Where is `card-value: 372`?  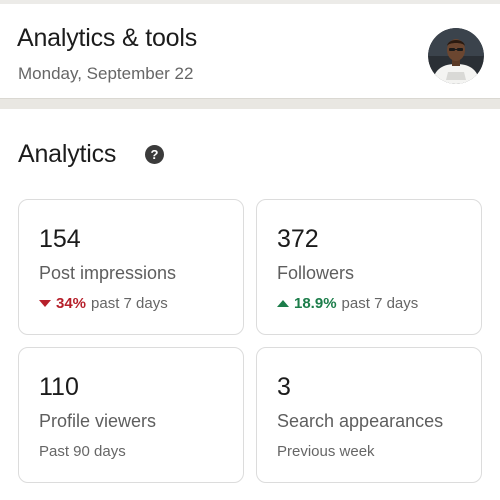 card-value: 372 is located at coordinates (298, 239).